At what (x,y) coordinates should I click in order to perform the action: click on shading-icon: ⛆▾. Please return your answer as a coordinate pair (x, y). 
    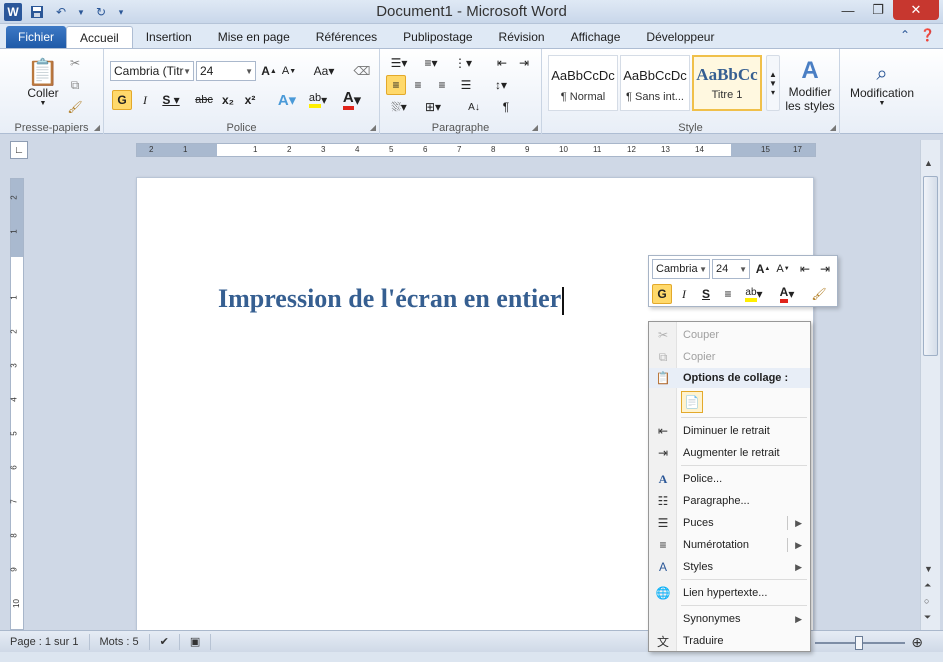
    Looking at the image, I should click on (399, 107).